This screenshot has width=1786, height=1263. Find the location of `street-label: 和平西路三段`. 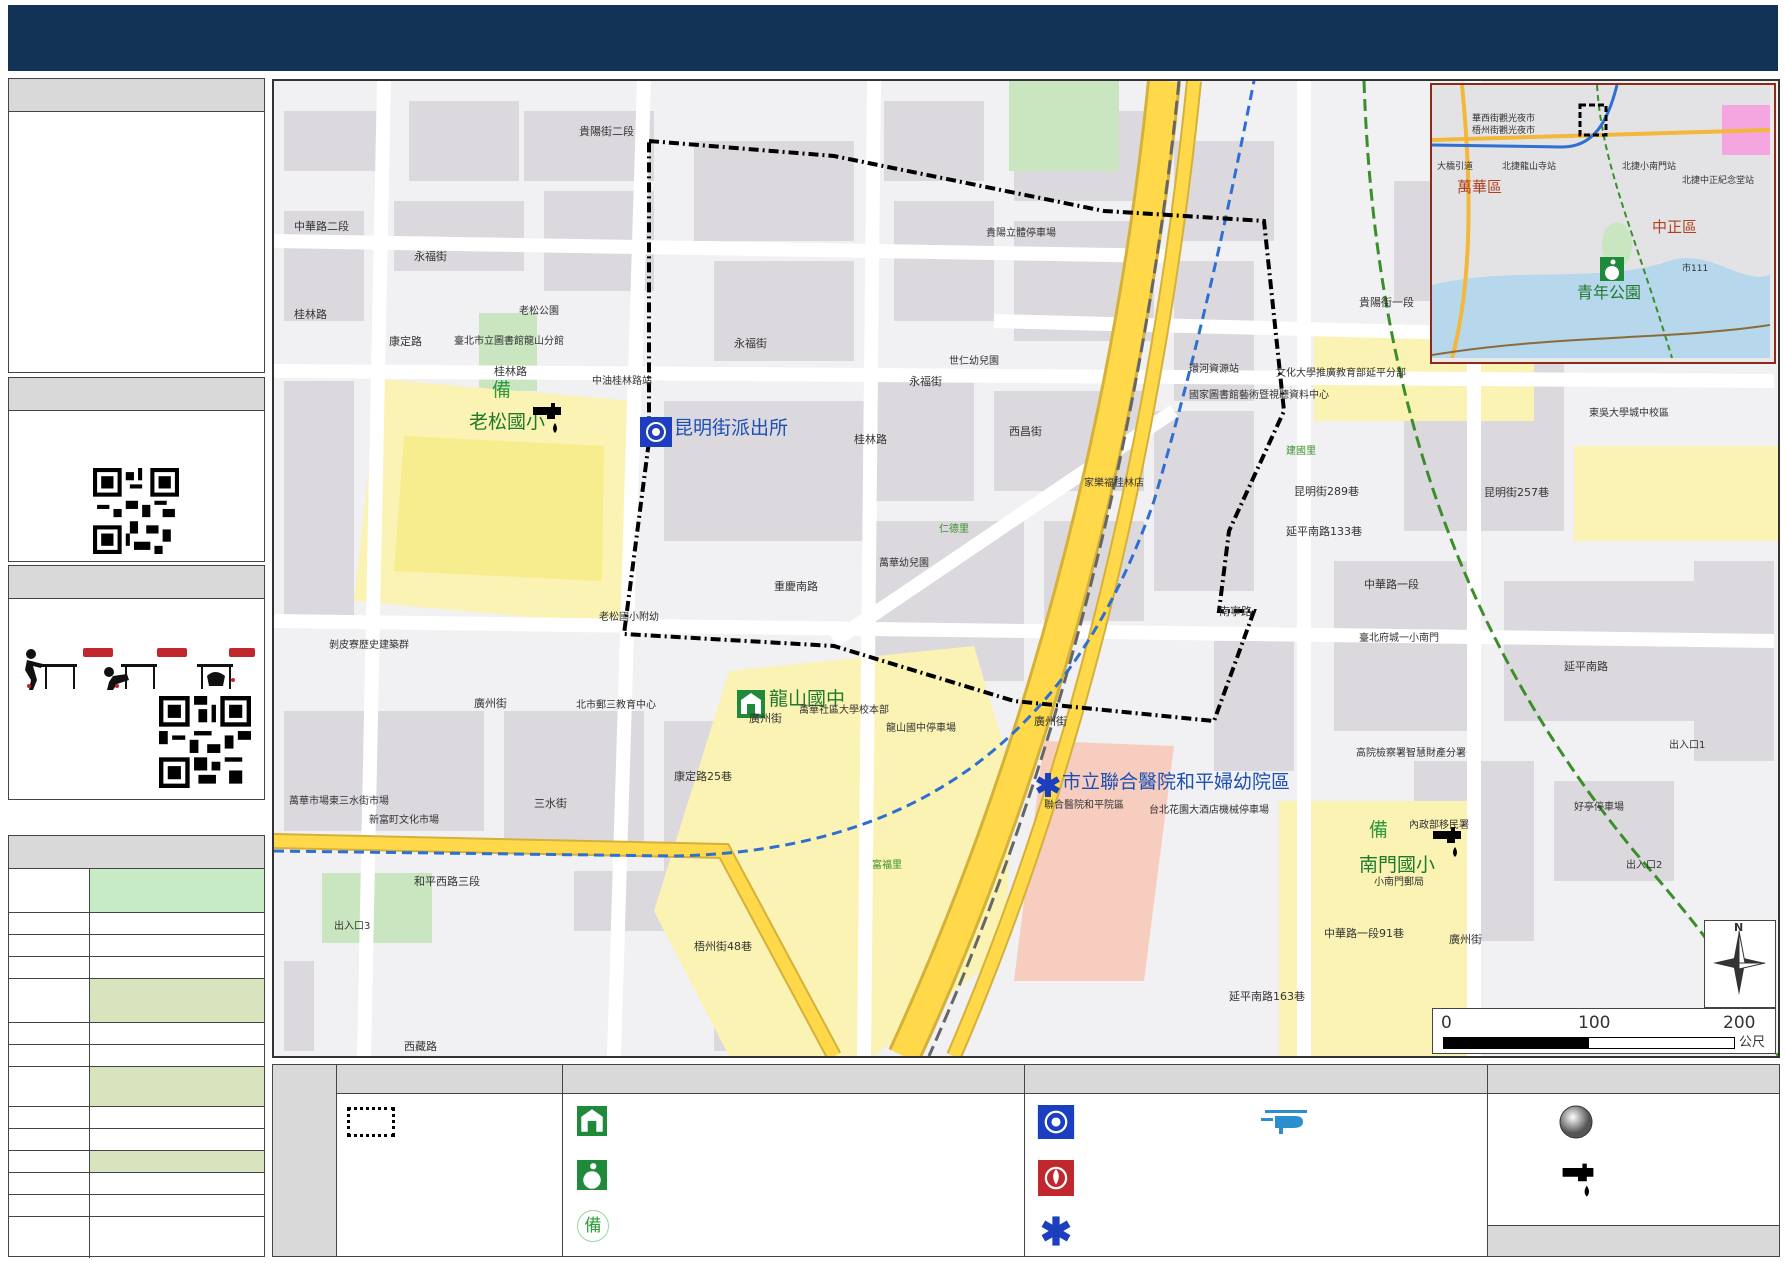

street-label: 和平西路三段 is located at coordinates (447, 881).